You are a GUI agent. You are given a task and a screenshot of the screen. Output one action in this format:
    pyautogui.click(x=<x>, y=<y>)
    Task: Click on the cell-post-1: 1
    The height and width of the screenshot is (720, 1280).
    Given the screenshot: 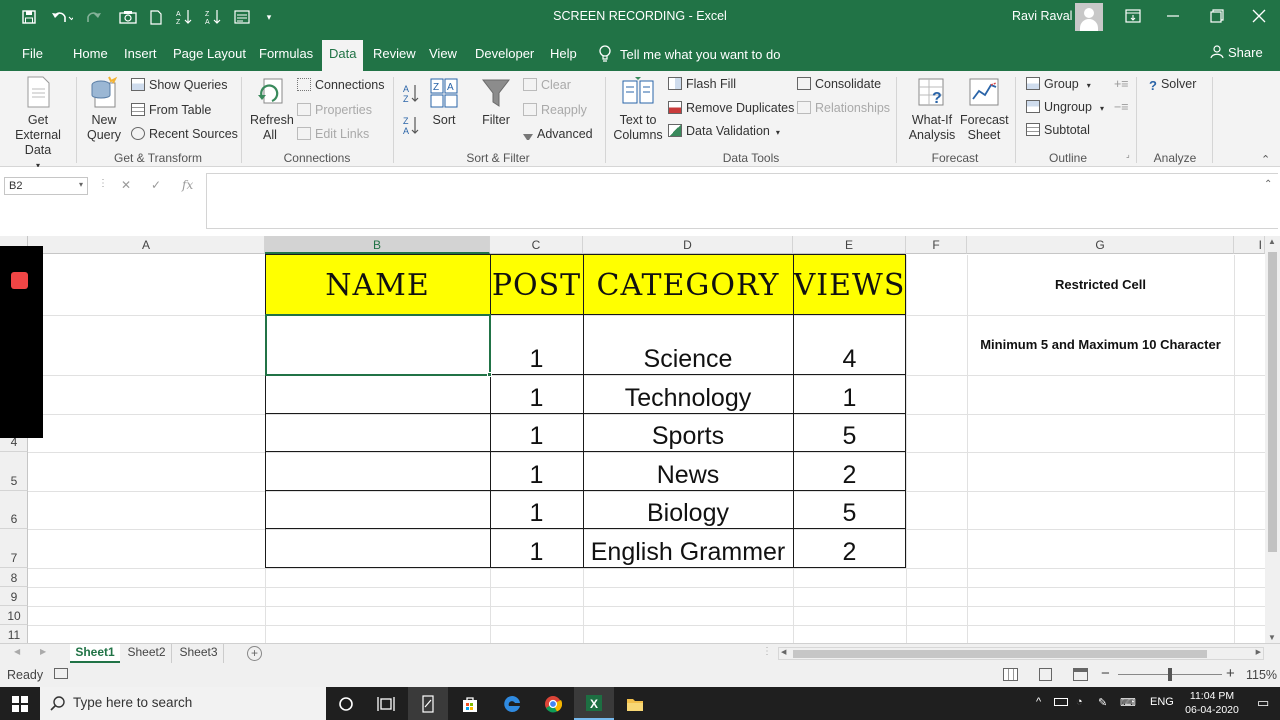 What is the action you would take?
    pyautogui.click(x=536, y=345)
    